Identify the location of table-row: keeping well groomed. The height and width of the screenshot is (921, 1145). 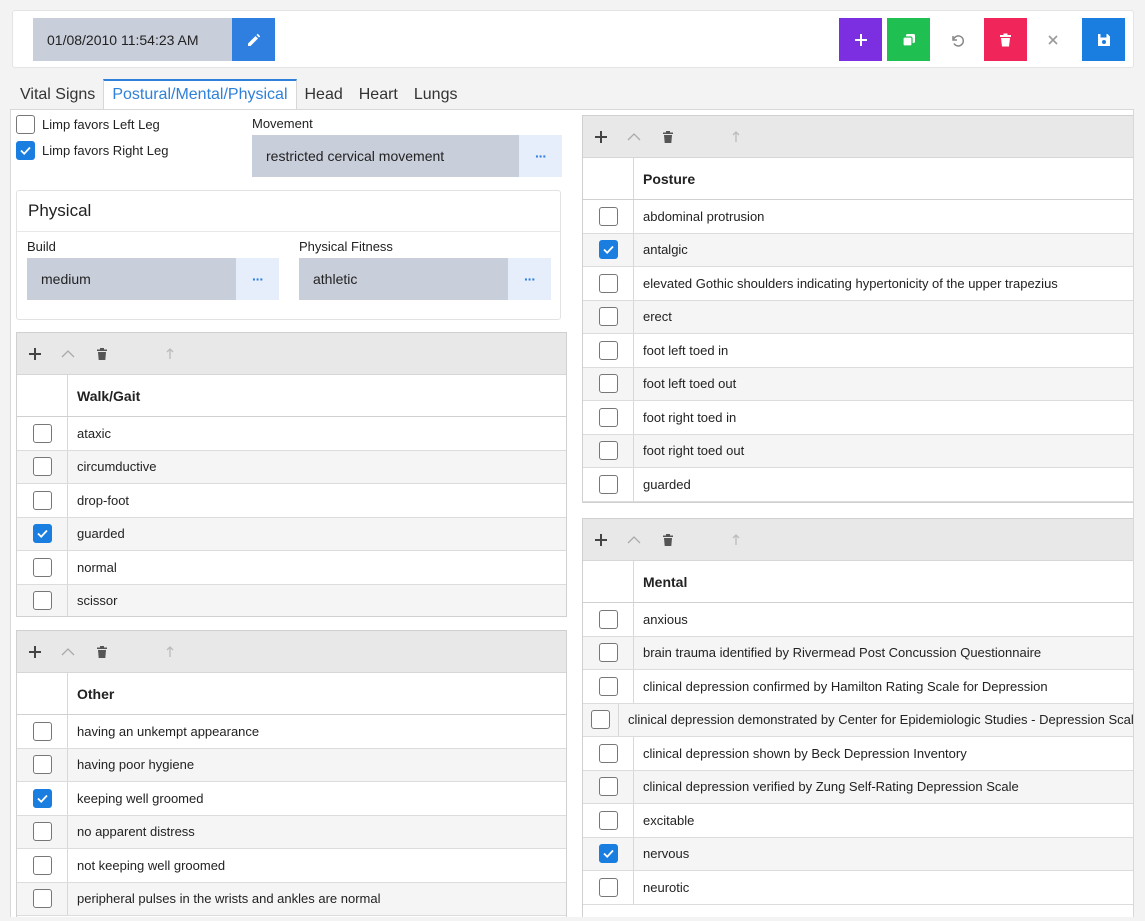
(291, 799).